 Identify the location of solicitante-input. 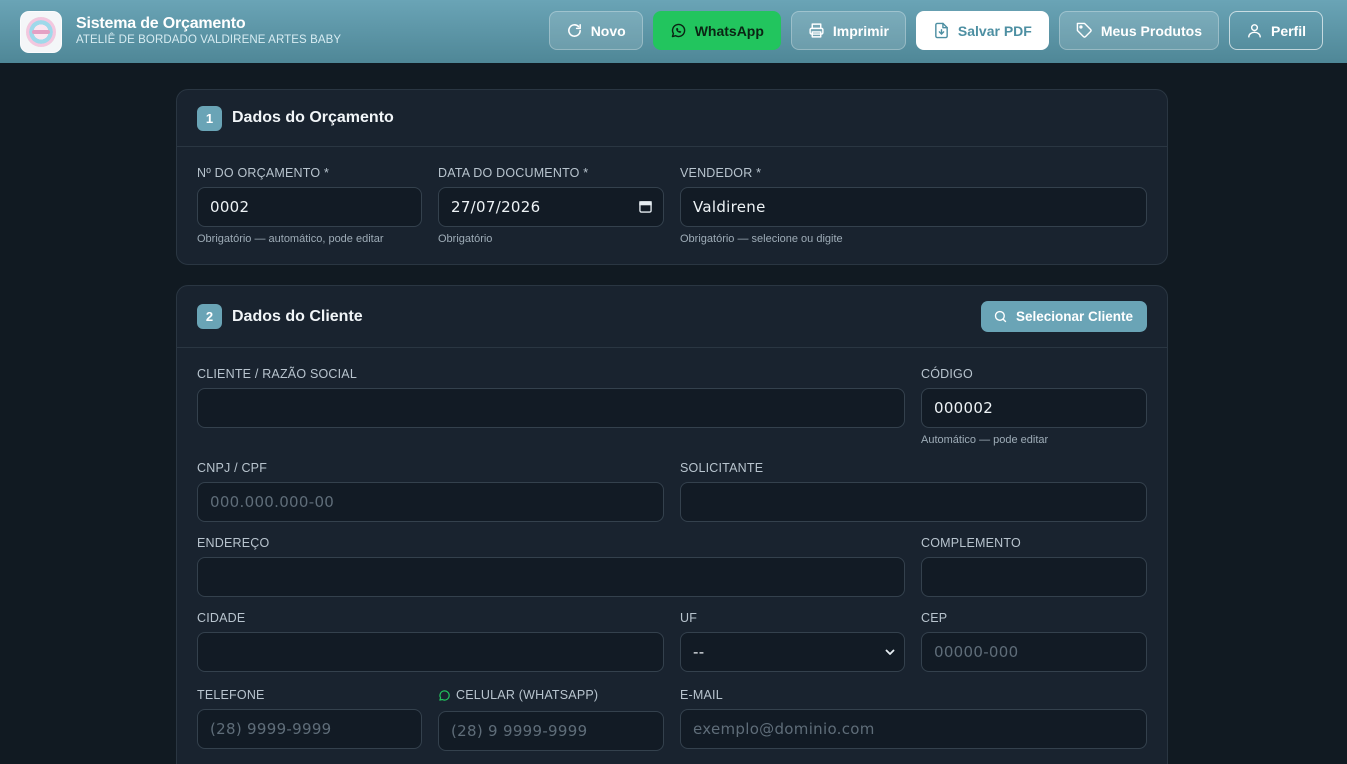
(913, 502).